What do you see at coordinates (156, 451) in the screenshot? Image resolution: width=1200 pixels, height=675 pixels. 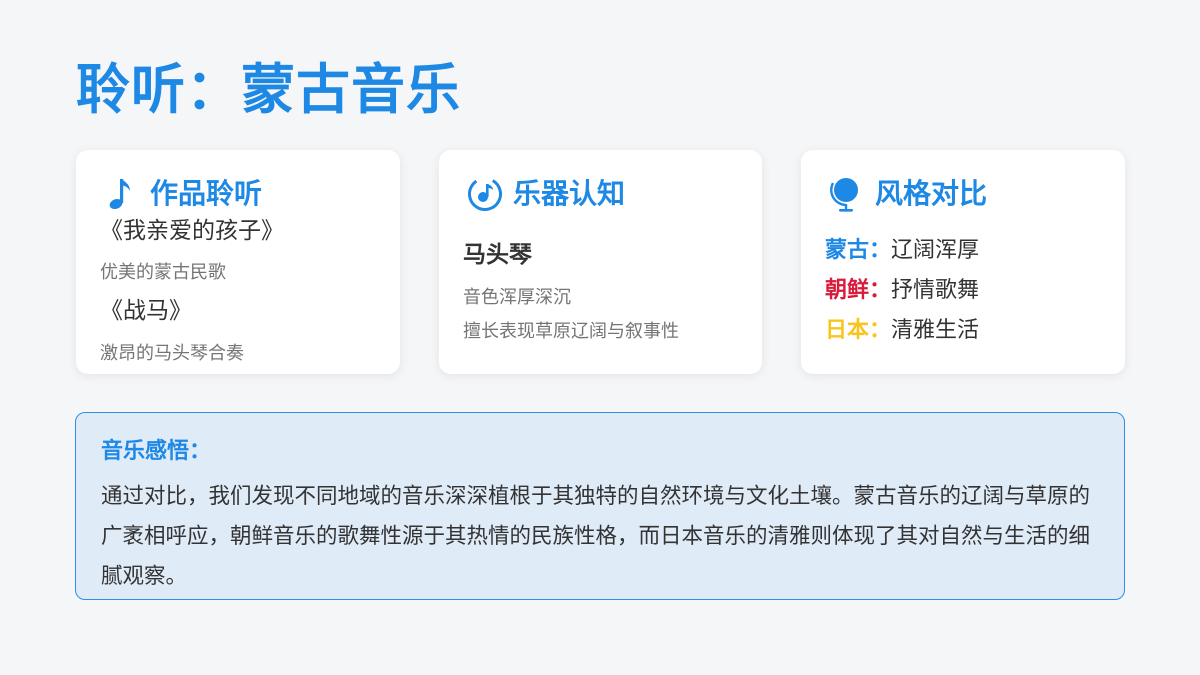 I see `insight-title: 音乐感悟：` at bounding box center [156, 451].